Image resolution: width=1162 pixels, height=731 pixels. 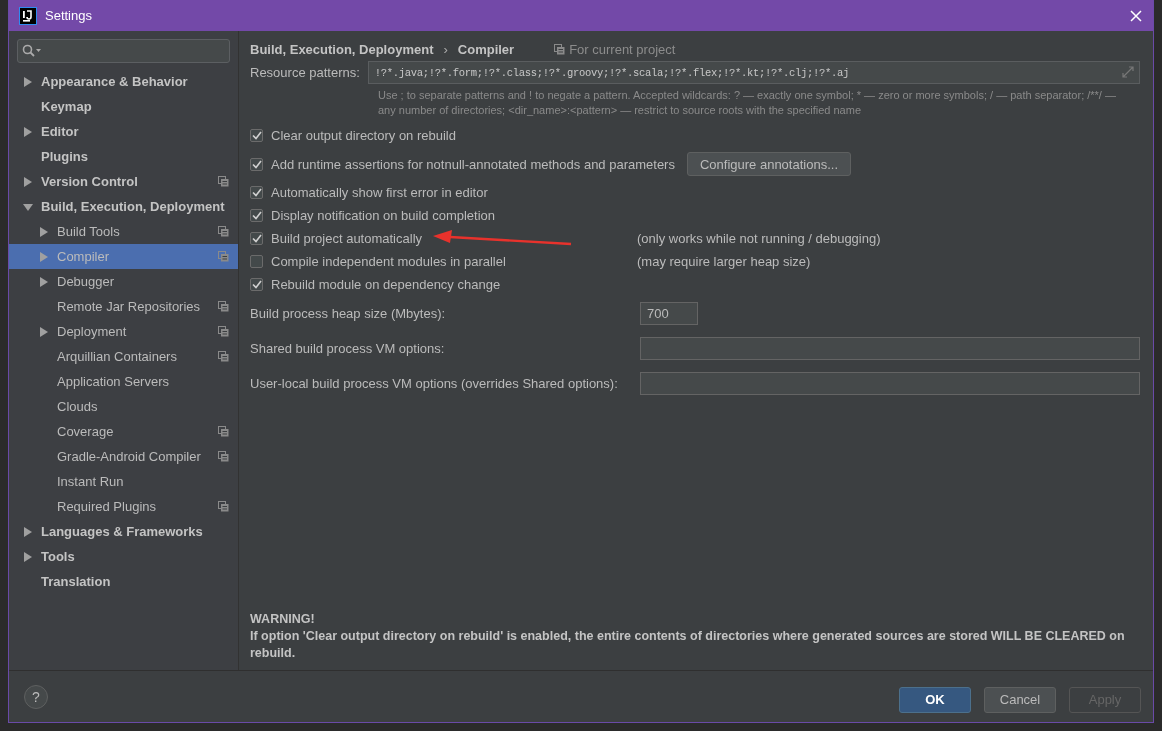 What do you see at coordinates (123, 556) in the screenshot?
I see `sidebar-item: Tools` at bounding box center [123, 556].